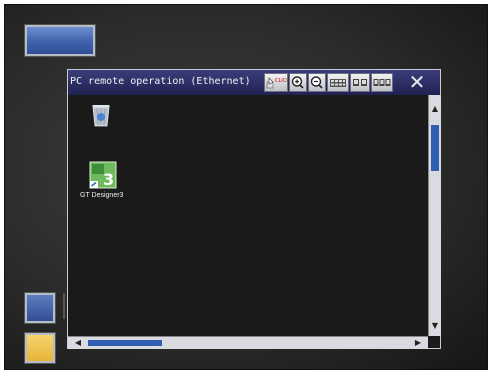  What do you see at coordinates (434, 215) in the screenshot?
I see `vertical-scrollbar: ▲ ▼` at bounding box center [434, 215].